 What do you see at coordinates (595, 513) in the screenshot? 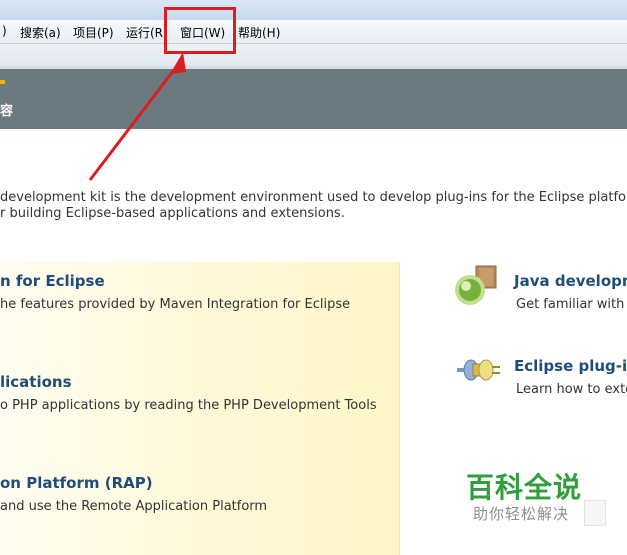
I see `scroll-thumb` at bounding box center [595, 513].